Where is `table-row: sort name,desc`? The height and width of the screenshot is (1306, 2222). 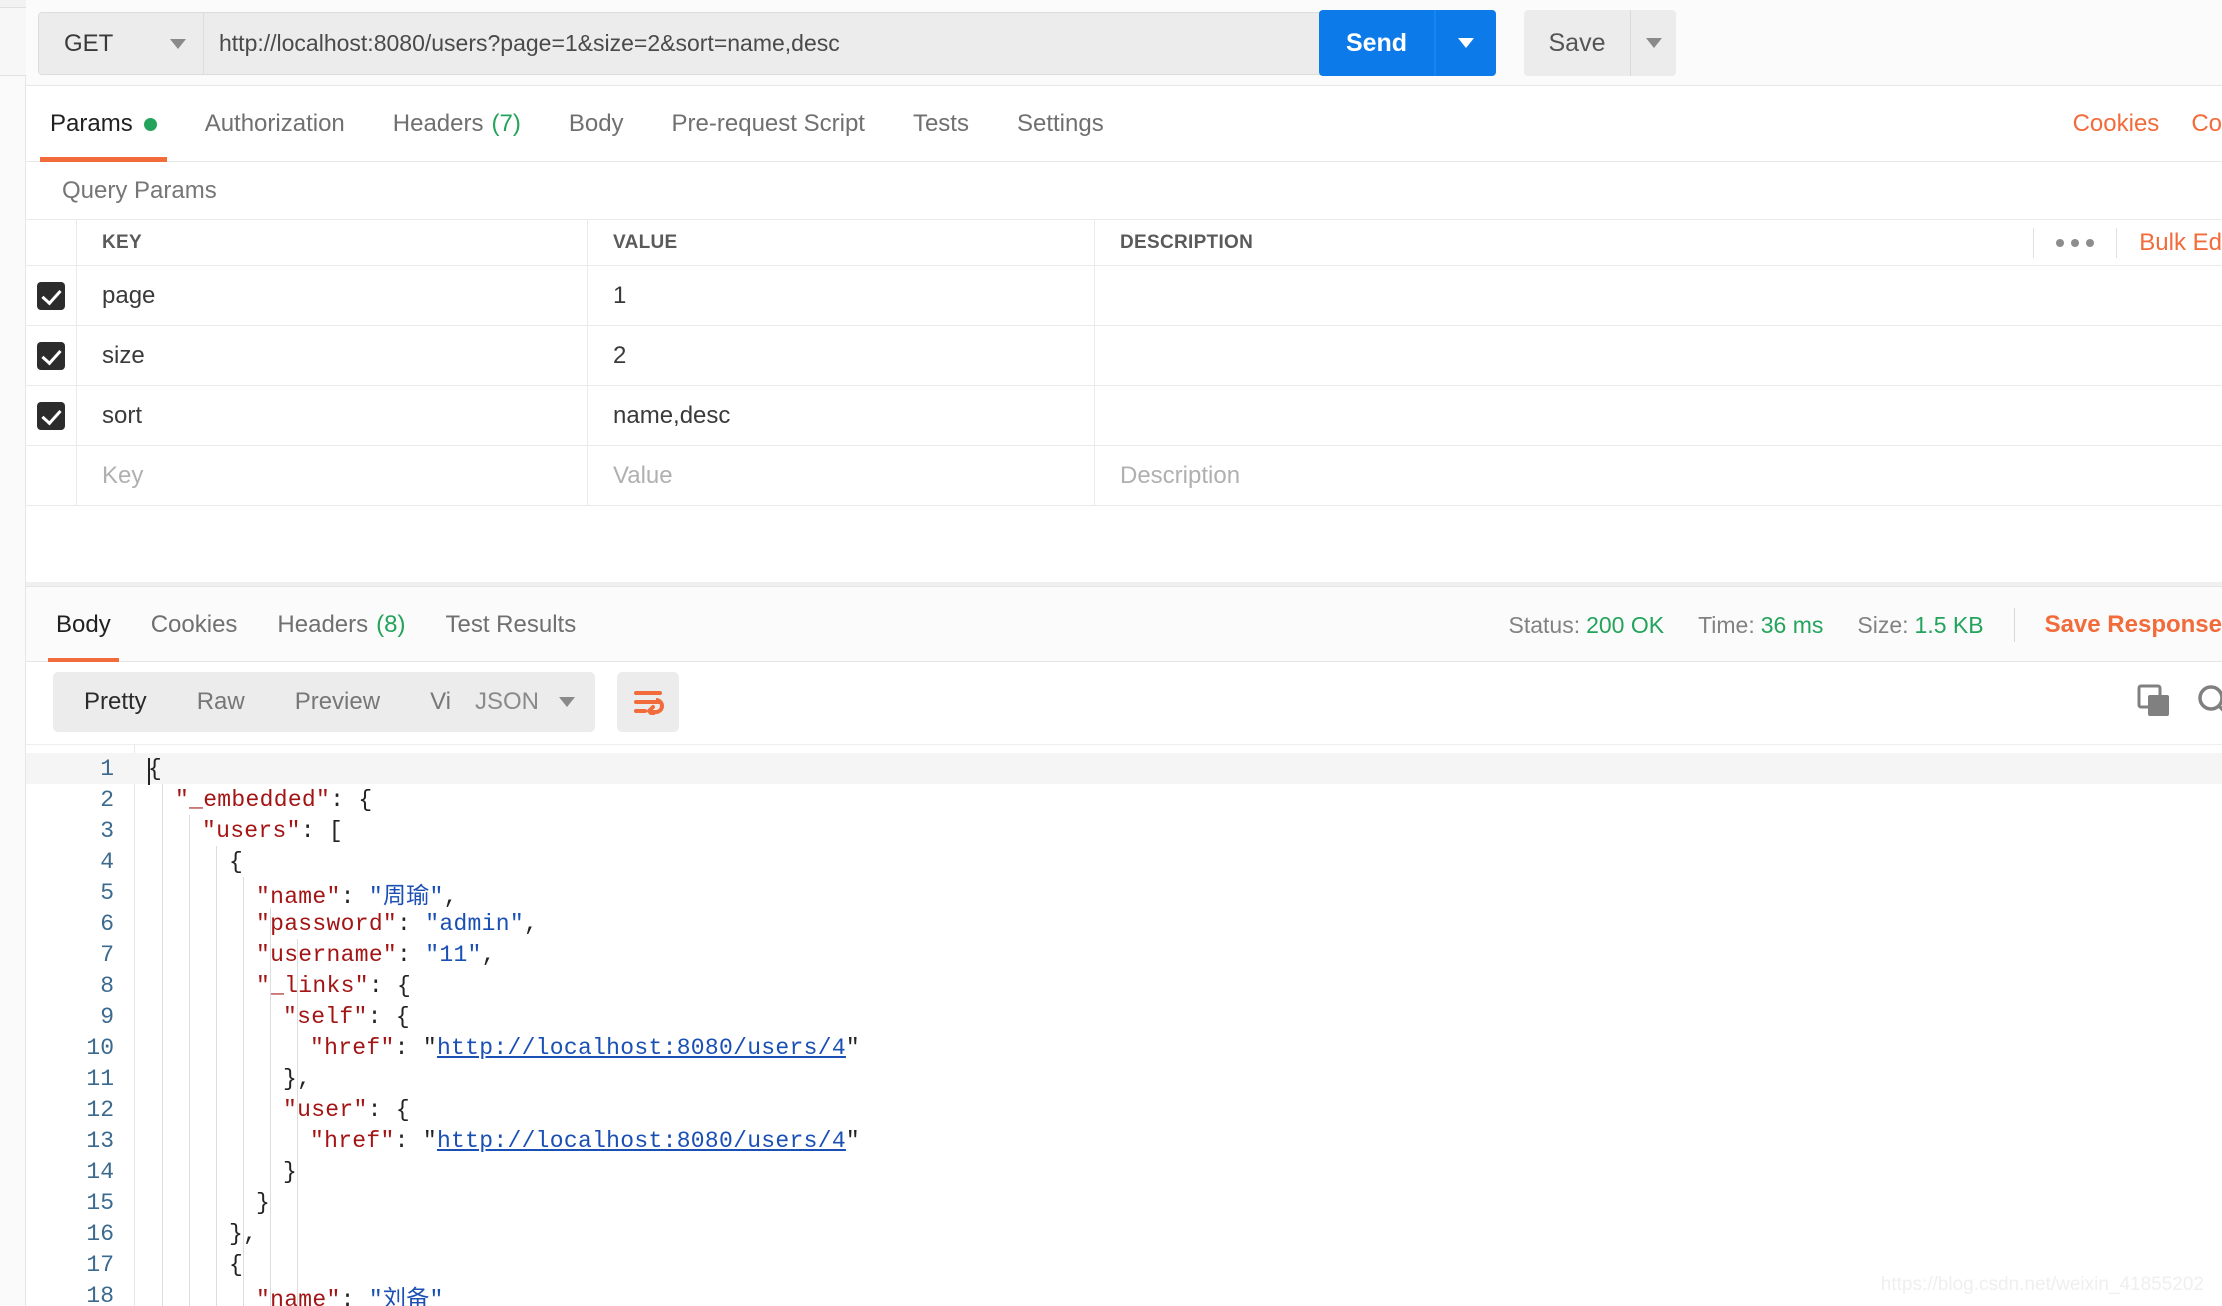 table-row: sort name,desc is located at coordinates (1124, 415).